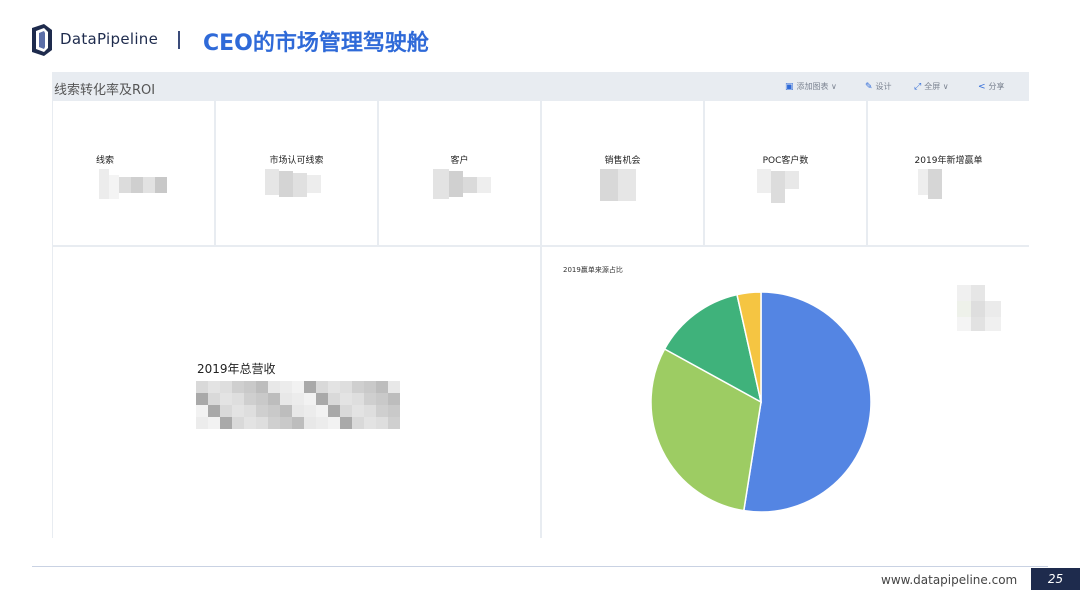 This screenshot has width=1080, height=608. What do you see at coordinates (981, 309) in the screenshot?
I see `legend-redacted` at bounding box center [981, 309].